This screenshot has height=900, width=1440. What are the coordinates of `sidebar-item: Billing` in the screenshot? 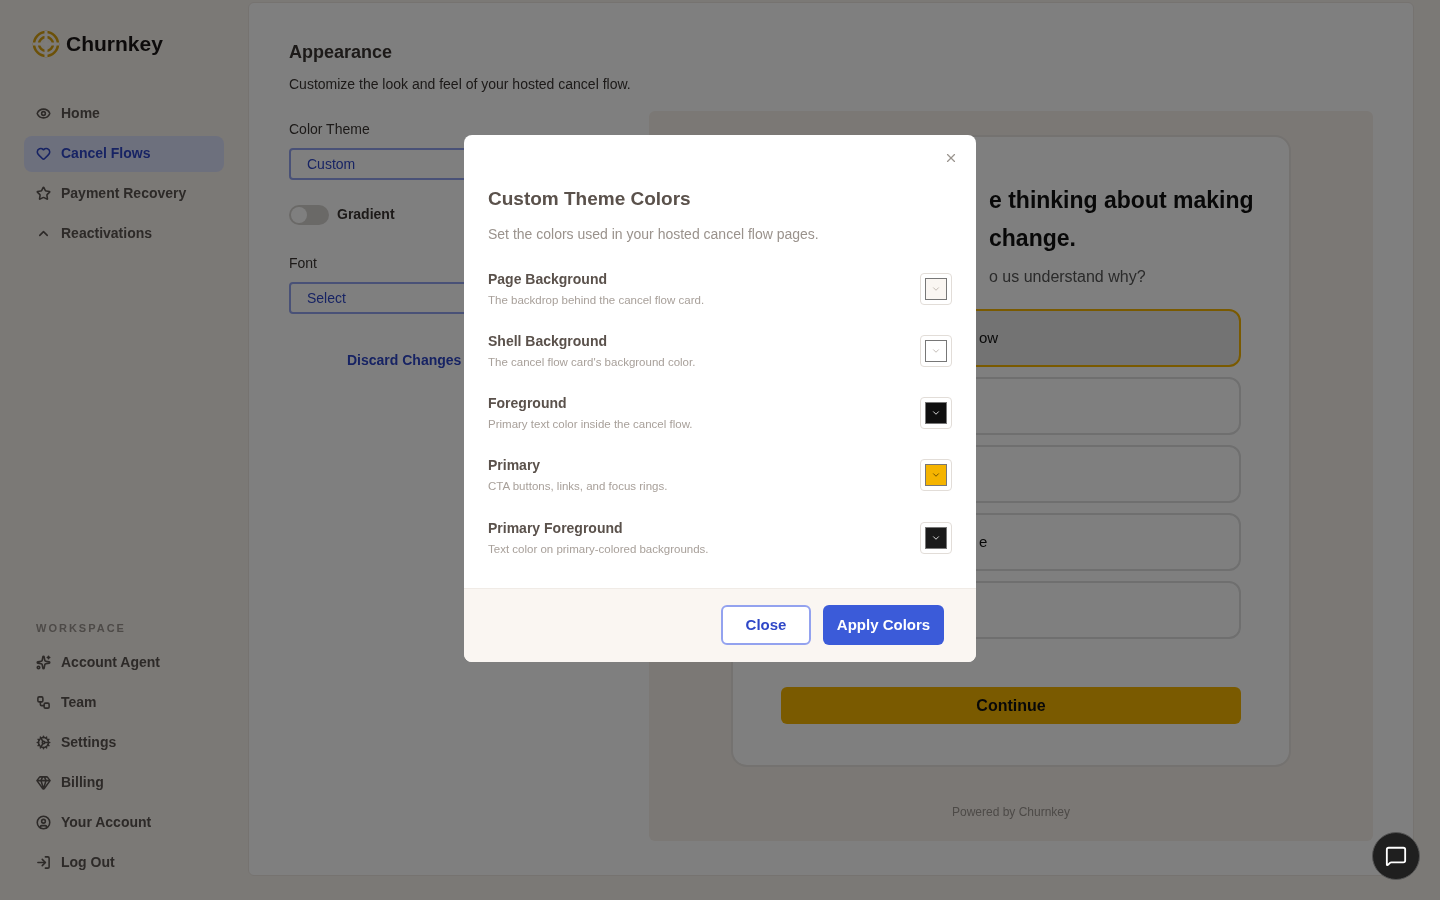 It's located at (124, 782).